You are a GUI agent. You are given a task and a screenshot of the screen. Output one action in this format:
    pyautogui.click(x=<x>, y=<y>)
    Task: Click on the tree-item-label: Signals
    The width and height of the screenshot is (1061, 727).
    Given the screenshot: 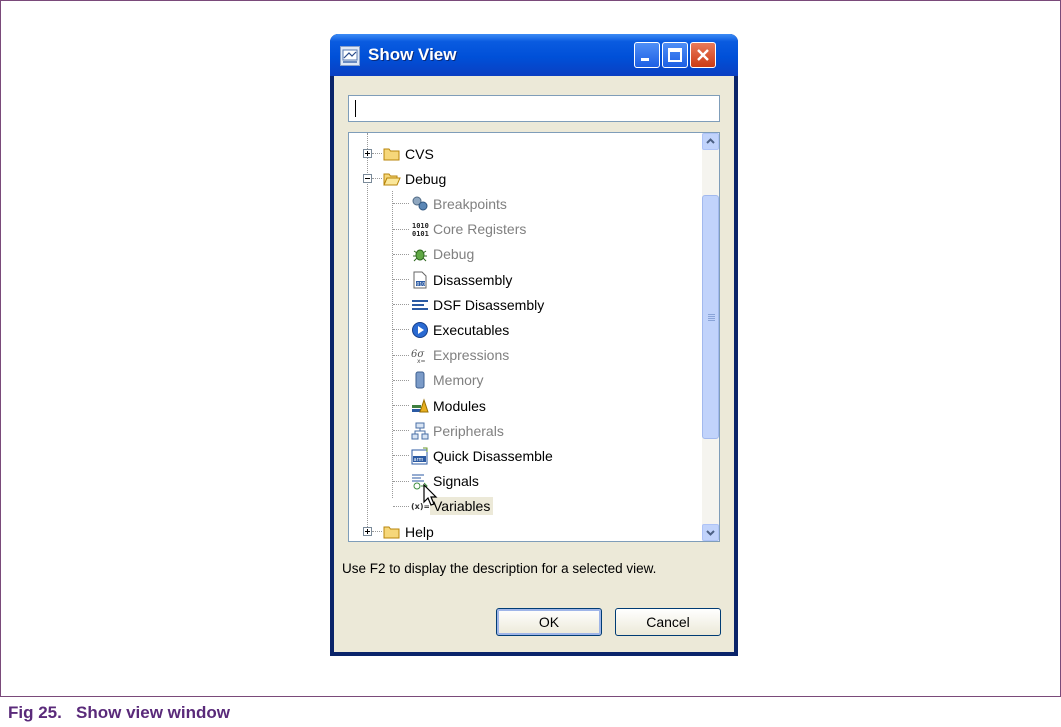 What is the action you would take?
    pyautogui.click(x=456, y=481)
    